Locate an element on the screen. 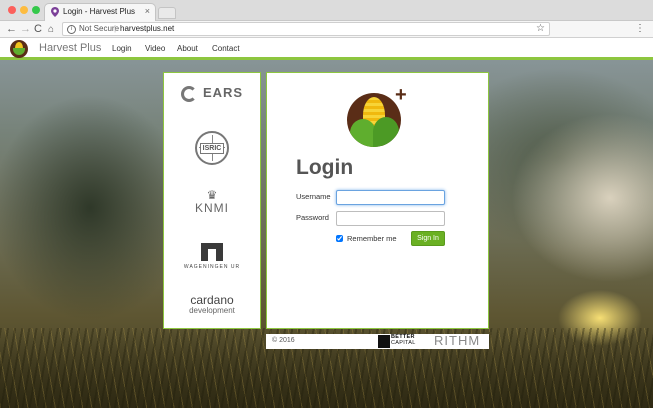  home-icon: ⌂ is located at coordinates (51, 29).